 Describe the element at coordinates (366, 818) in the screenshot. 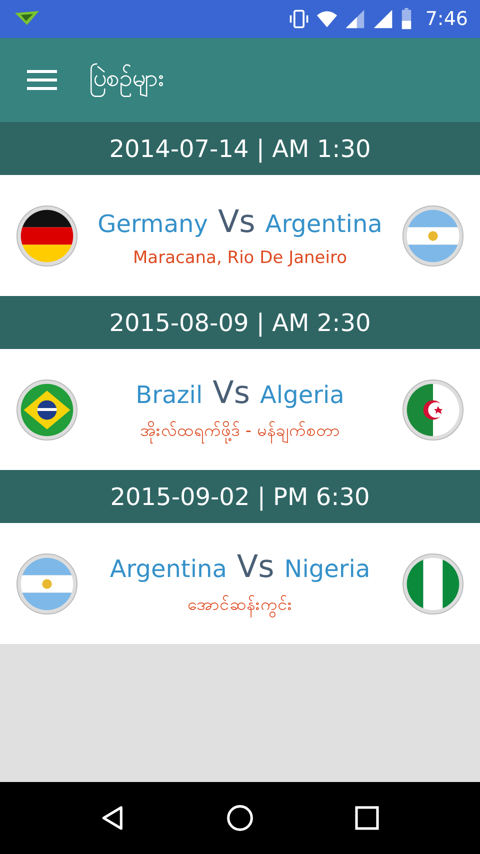

I see `recents-icon` at that location.